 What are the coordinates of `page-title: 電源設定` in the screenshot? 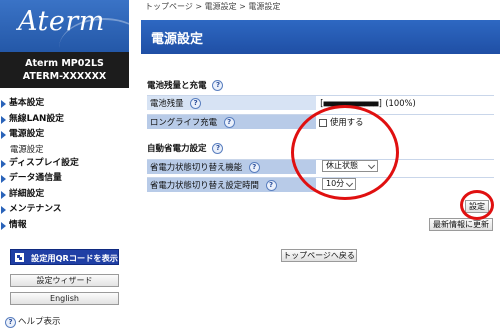 It's located at (177, 39).